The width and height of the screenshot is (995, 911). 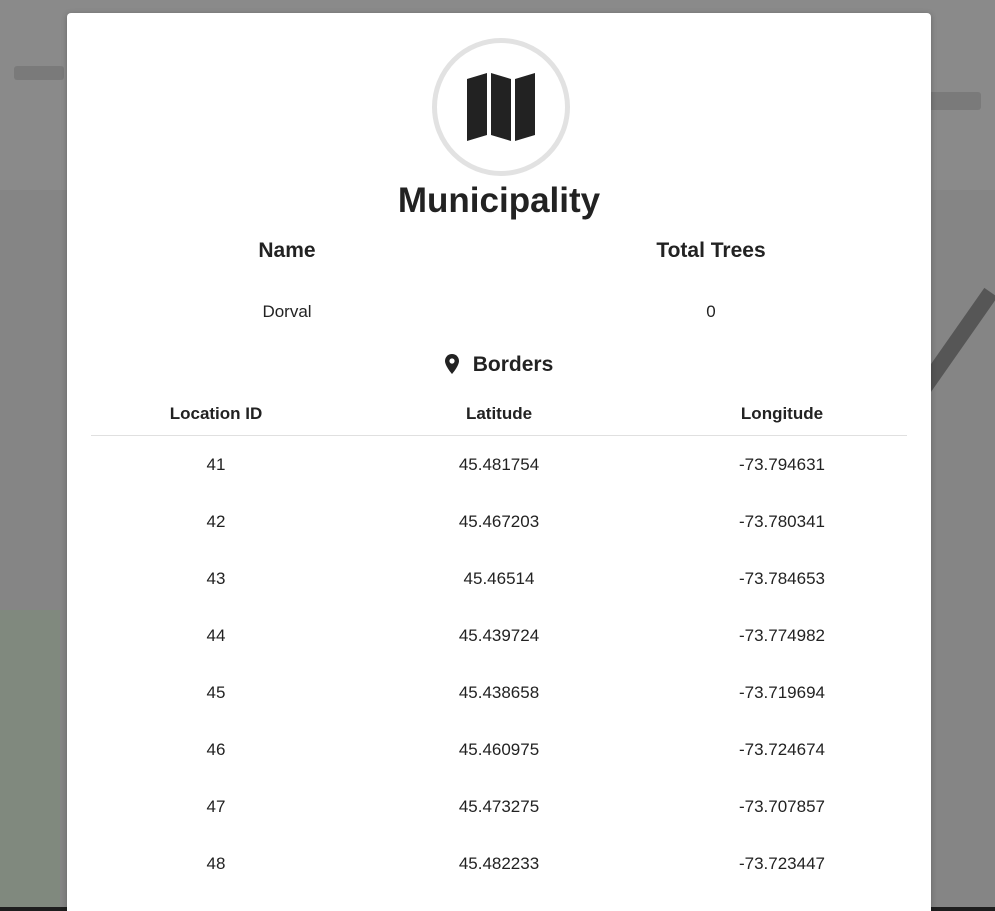 What do you see at coordinates (711, 250) in the screenshot?
I see `total-trees-header: Total Trees` at bounding box center [711, 250].